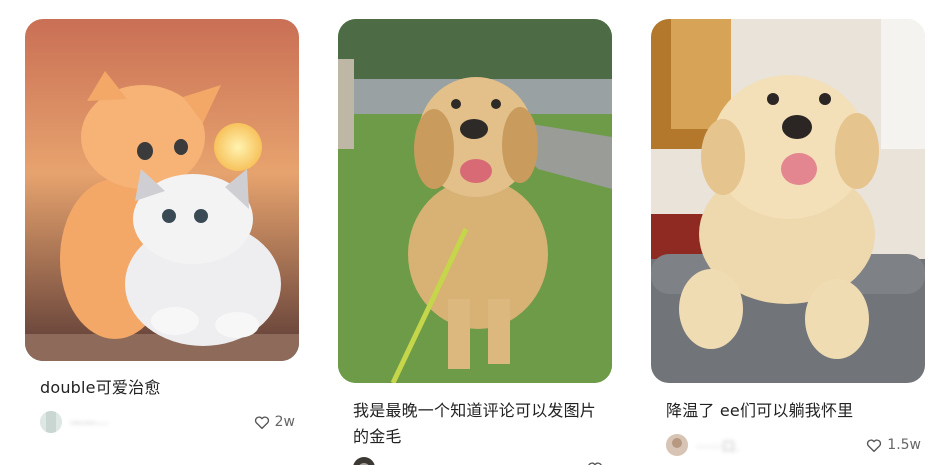 The height and width of the screenshot is (465, 946). I want to click on like-count: 1.5w, so click(904, 445).